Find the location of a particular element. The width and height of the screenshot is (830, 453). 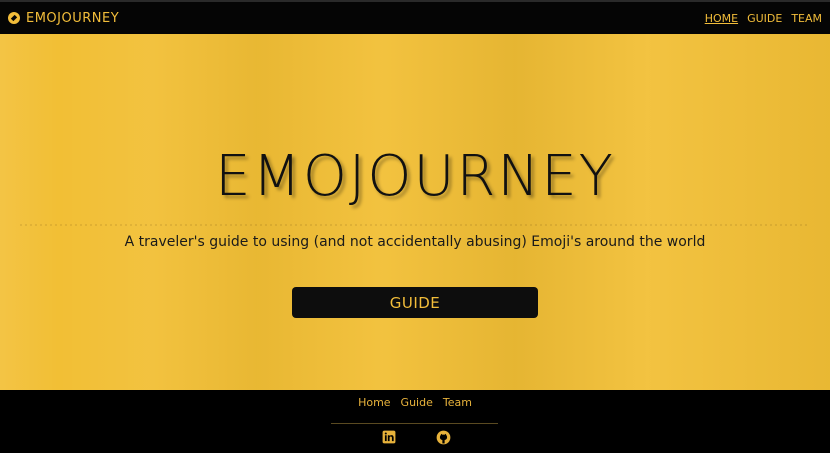

linkedin-icon is located at coordinates (389, 437).